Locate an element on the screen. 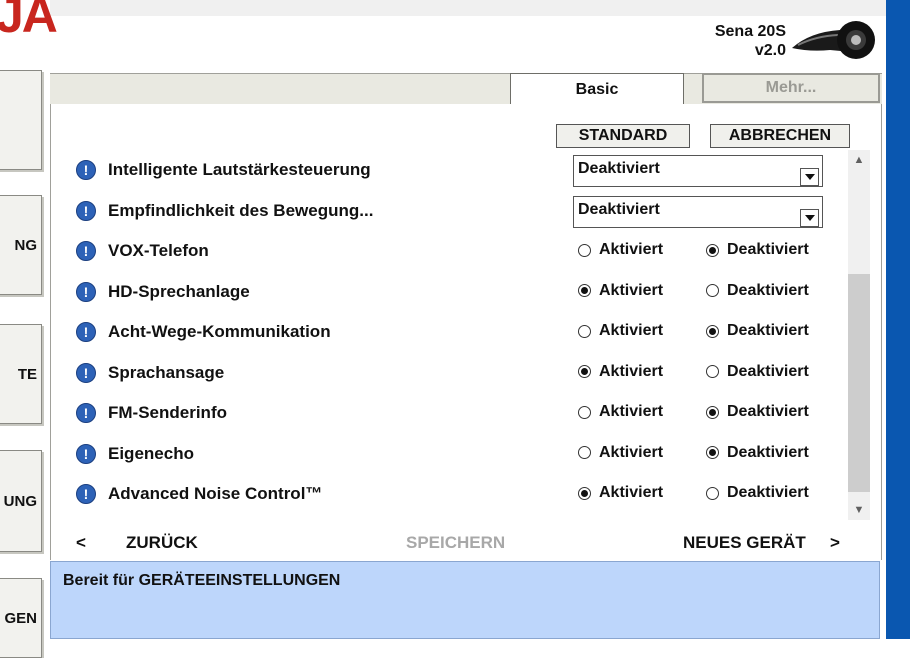  setting-row: ! Sprachansage Aktiviert Deaktiviert is located at coordinates (461, 373).